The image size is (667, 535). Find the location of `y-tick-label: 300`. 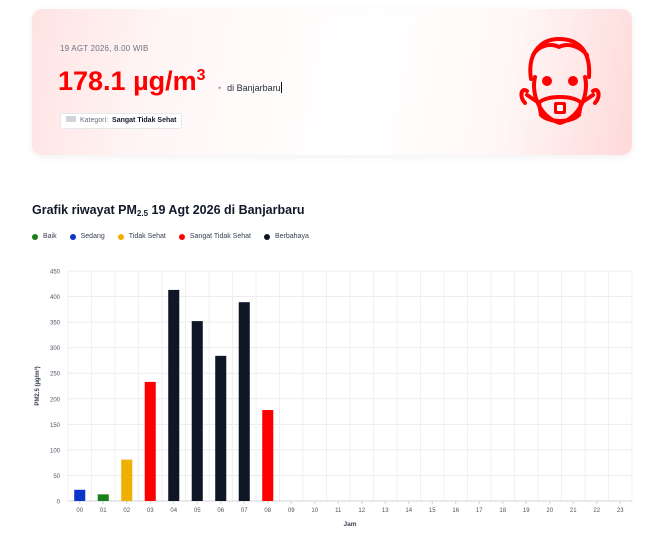

y-tick-label: 300 is located at coordinates (55, 349).